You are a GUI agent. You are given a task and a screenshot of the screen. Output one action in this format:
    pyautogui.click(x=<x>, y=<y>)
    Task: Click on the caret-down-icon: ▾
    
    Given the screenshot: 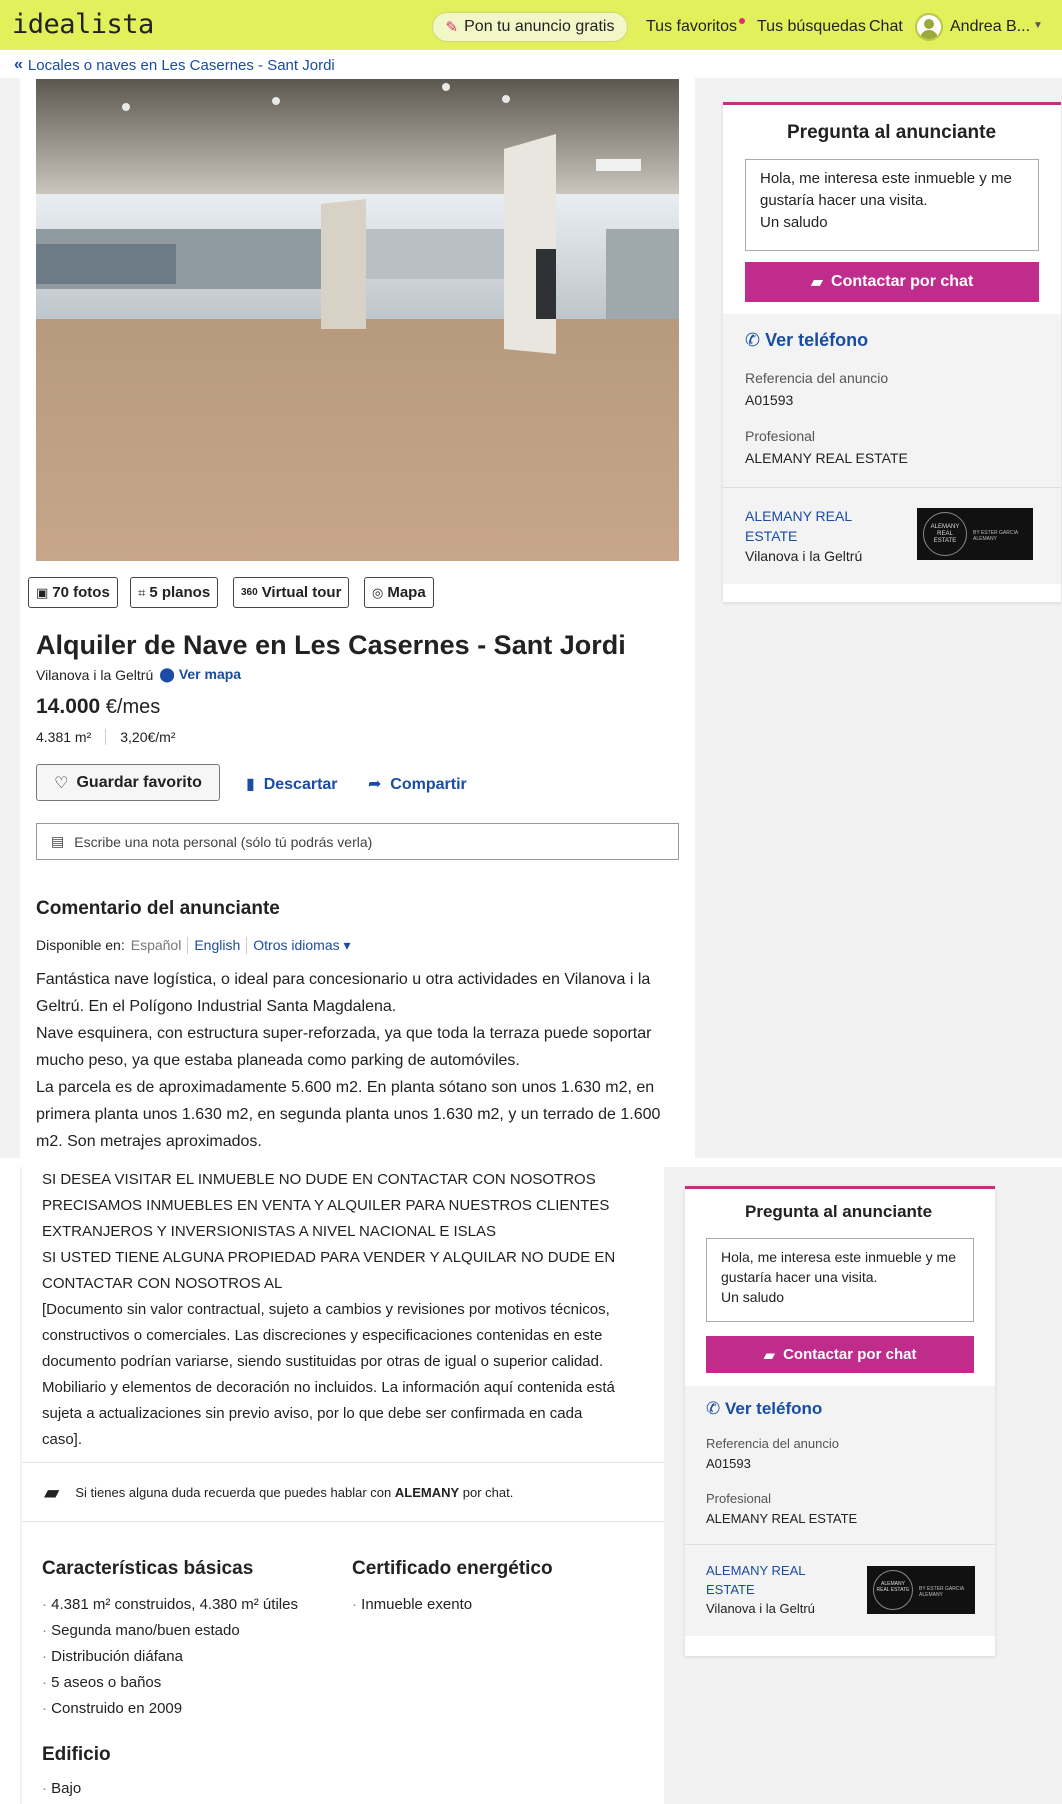 What is the action you would take?
    pyautogui.click(x=347, y=945)
    